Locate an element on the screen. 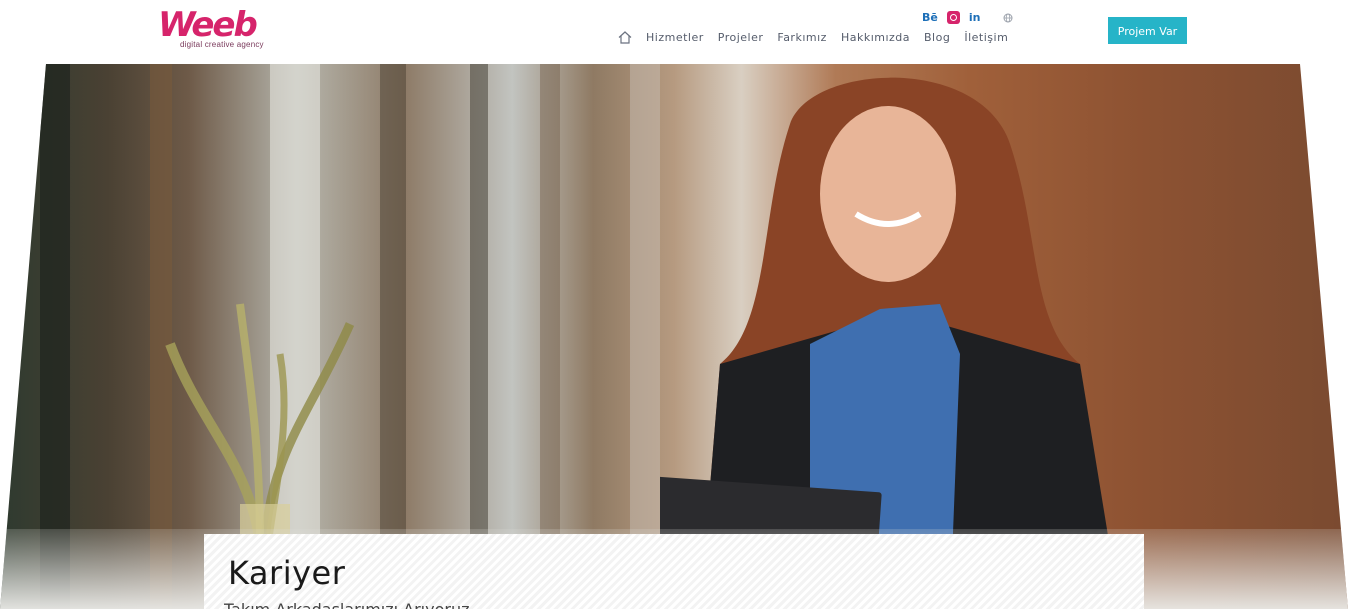 This screenshot has height=609, width=1348. nav-item-iletisim: İletişim is located at coordinates (986, 37).